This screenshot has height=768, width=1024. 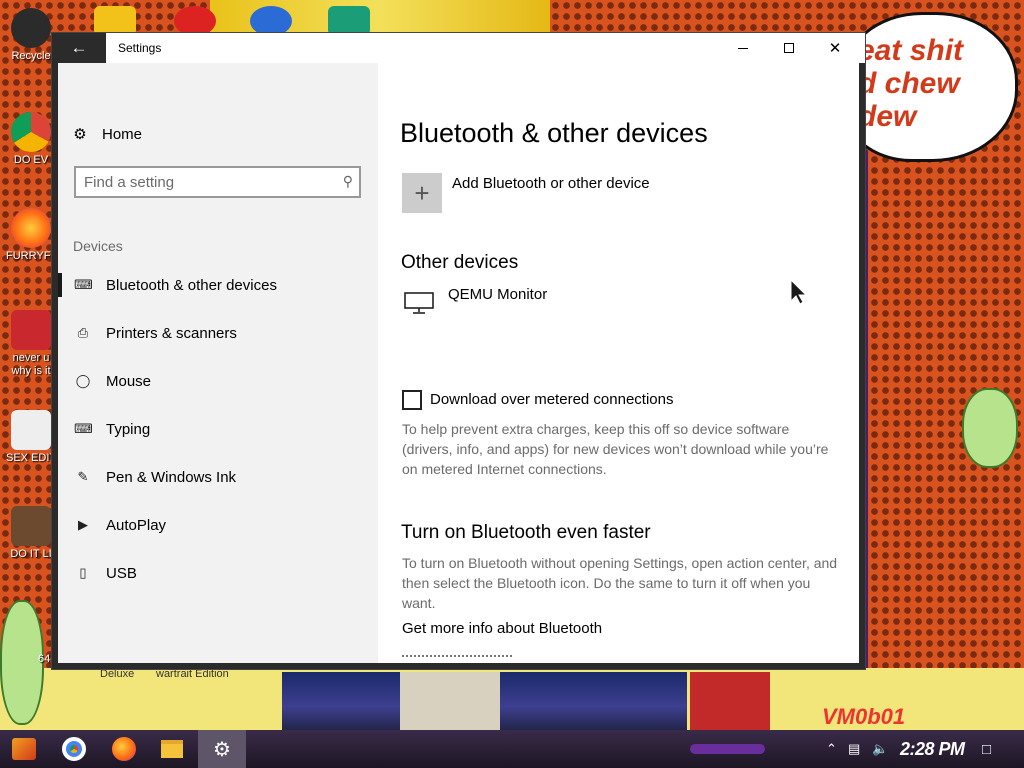 I want to click on maximize-button, so click(x=789, y=48).